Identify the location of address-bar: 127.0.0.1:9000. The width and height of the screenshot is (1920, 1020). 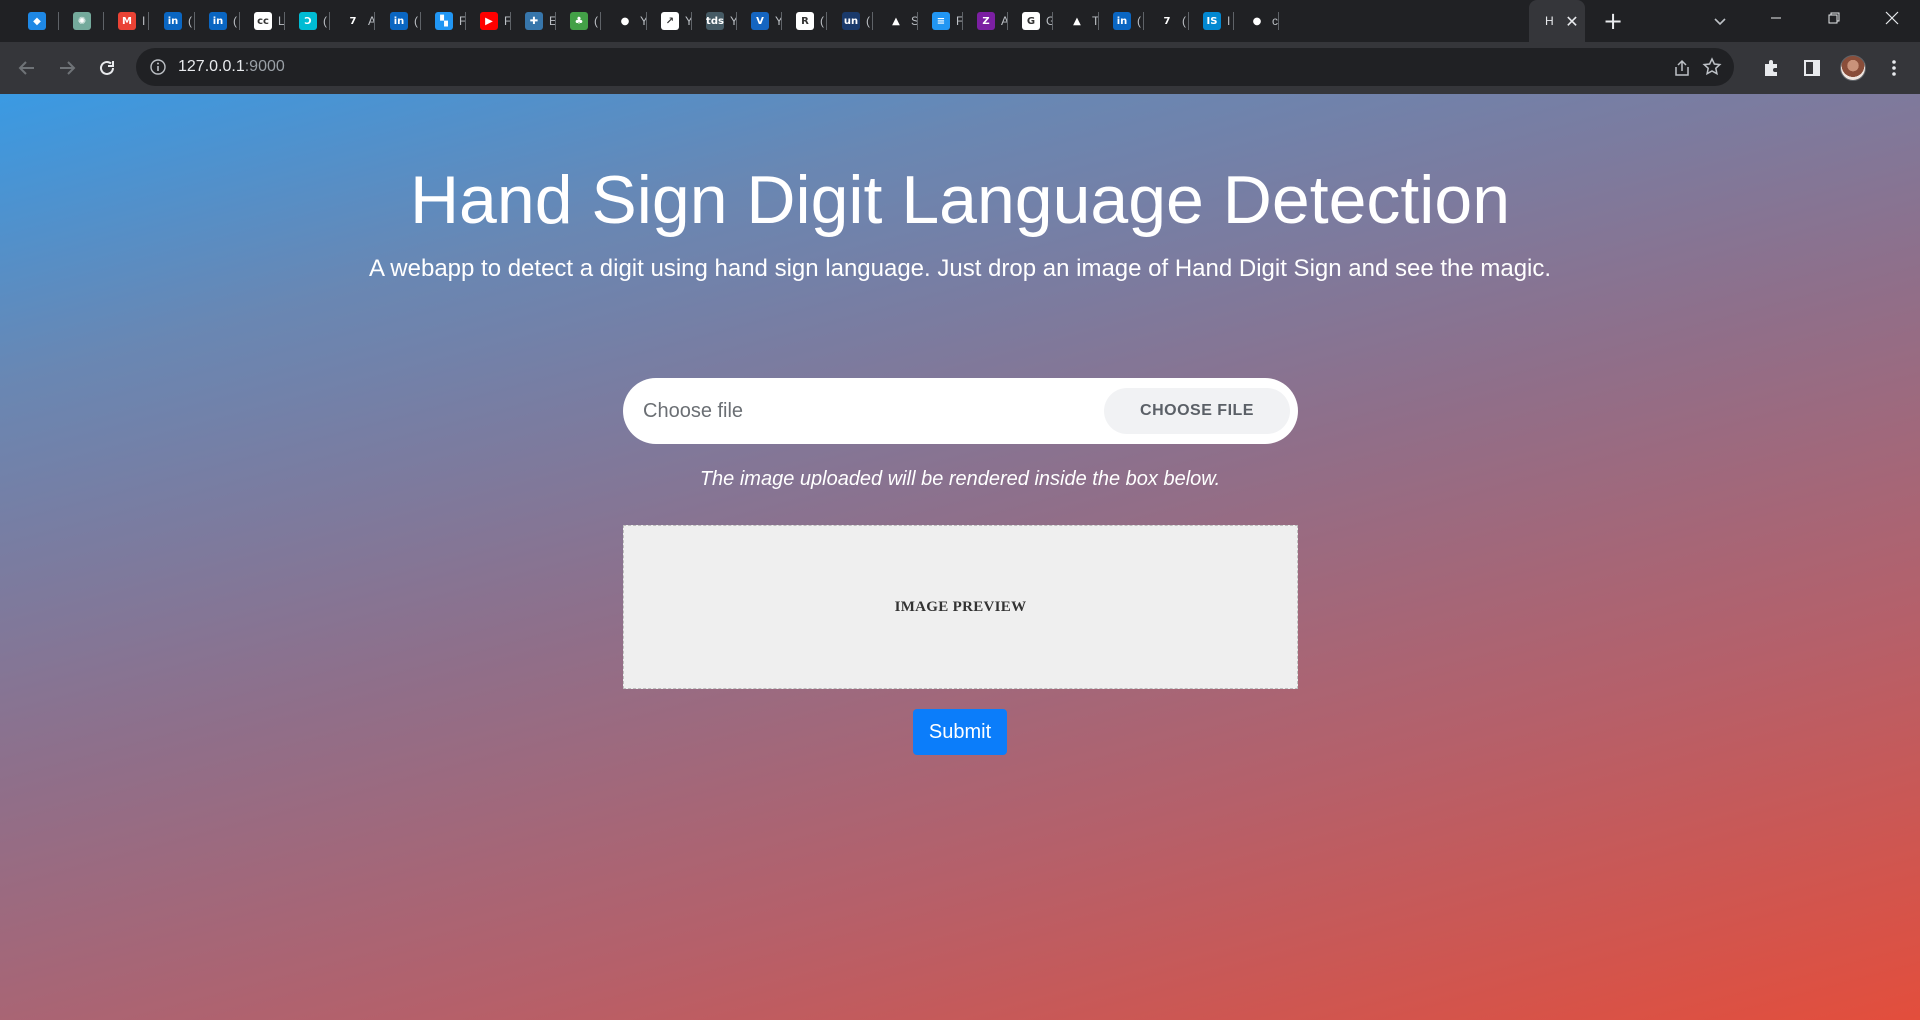
(935, 67).